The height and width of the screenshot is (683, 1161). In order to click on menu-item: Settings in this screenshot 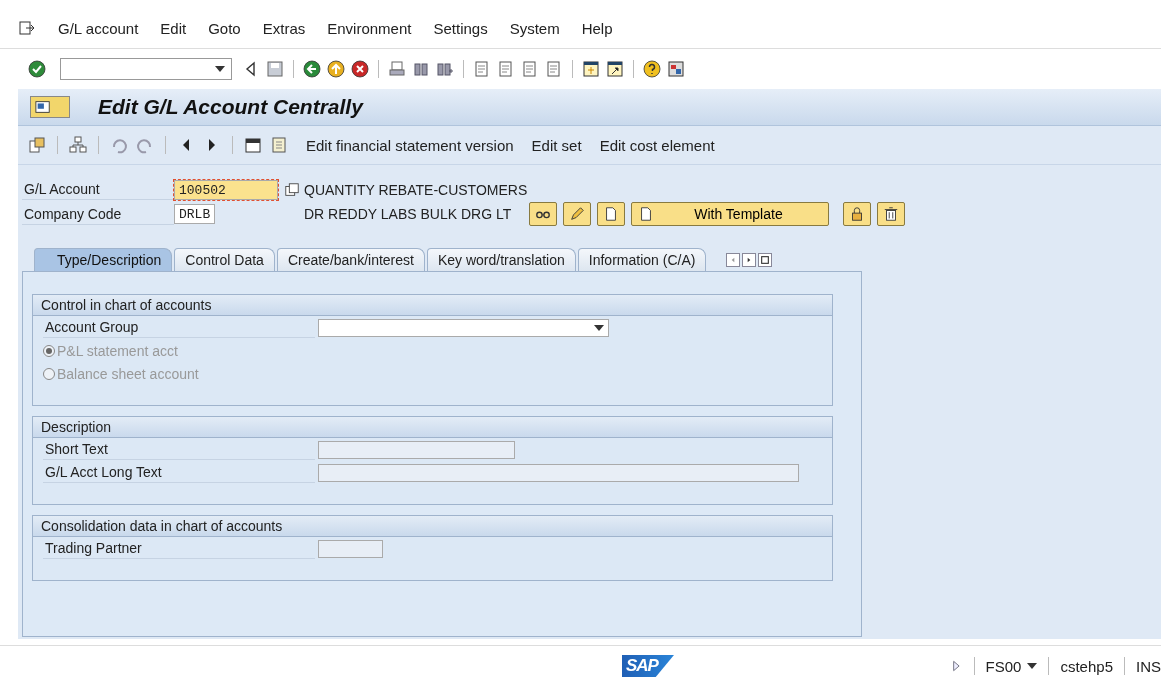, I will do `click(460, 28)`.